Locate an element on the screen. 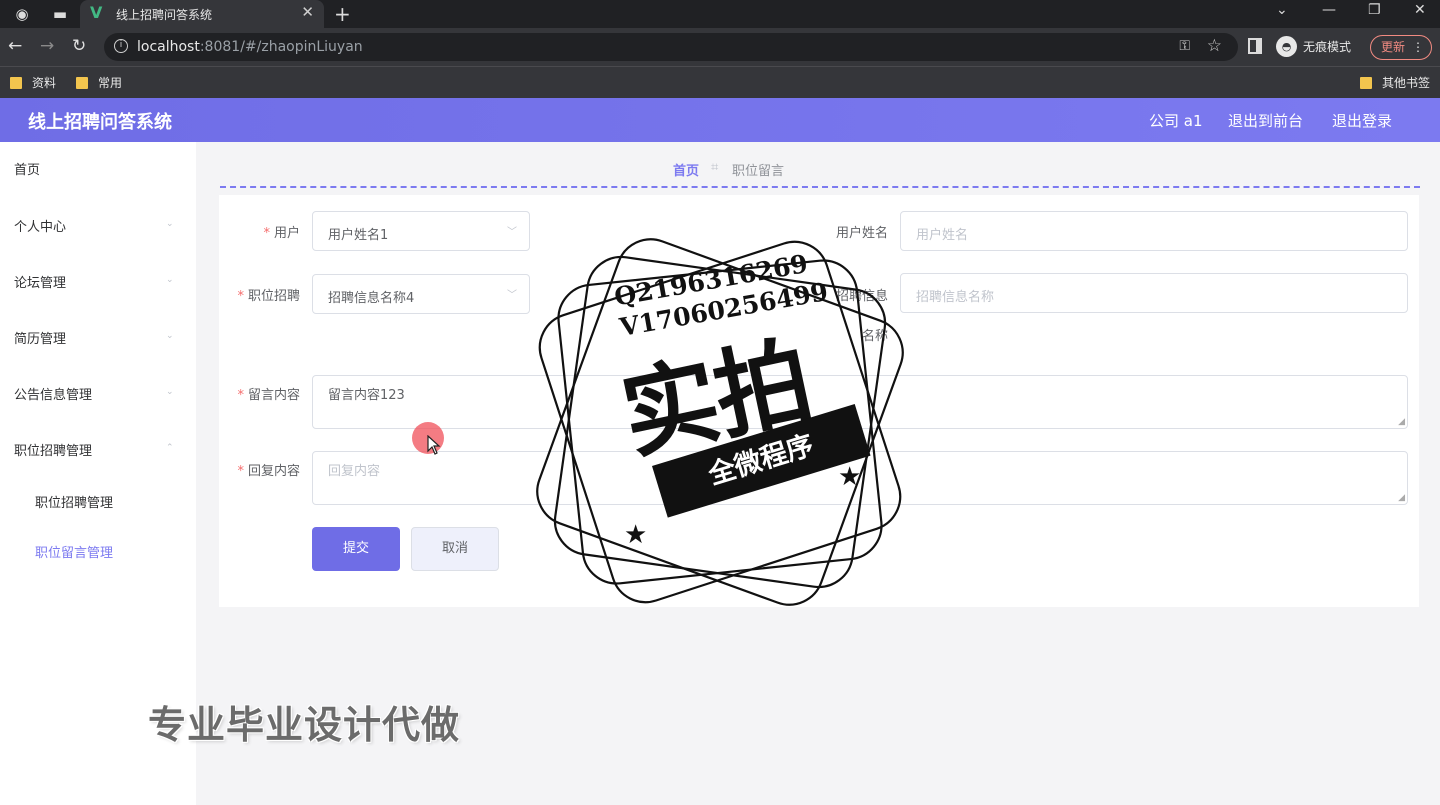  bookmarks-bar: 资料 常用 其他书签 is located at coordinates (720, 82).